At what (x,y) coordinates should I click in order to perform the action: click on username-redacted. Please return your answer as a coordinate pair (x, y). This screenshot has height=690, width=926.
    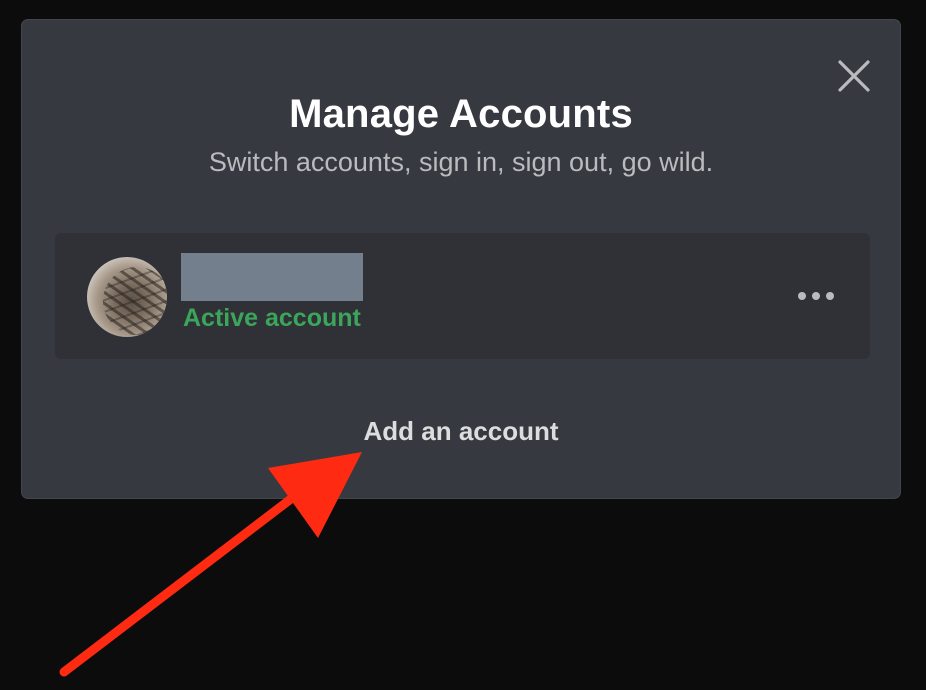
    Looking at the image, I should click on (272, 277).